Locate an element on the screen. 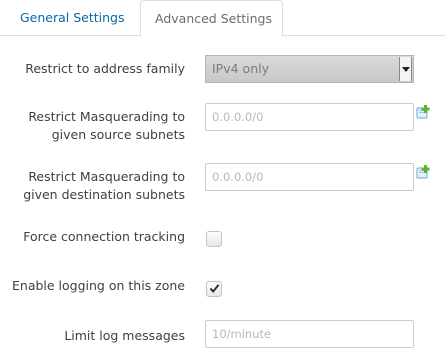 The image size is (445, 359). masq-dest-label-line2: given destination subnets is located at coordinates (104, 194).